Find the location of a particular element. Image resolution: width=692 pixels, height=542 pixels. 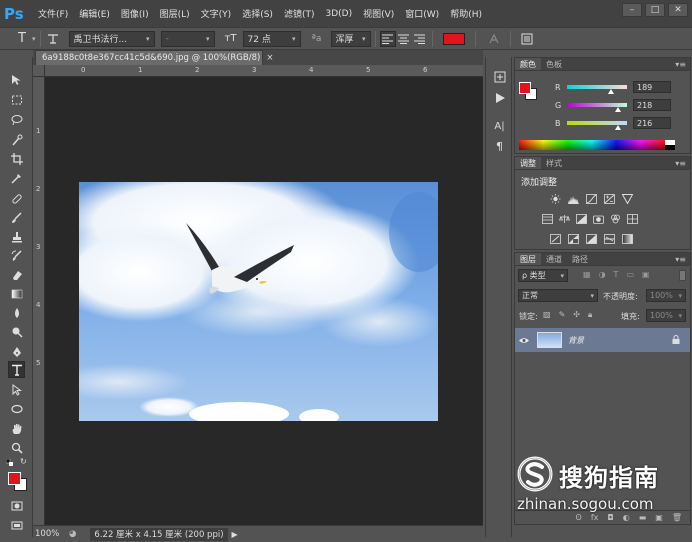

menu-window: 窗口(W) is located at coordinates (422, 13).